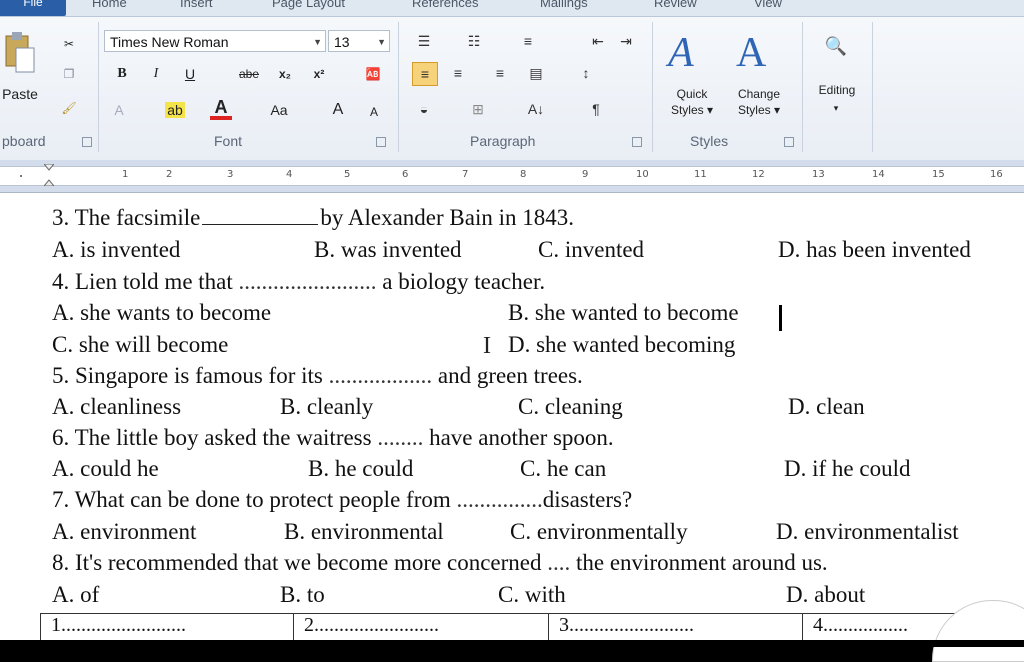  Describe the element at coordinates (700, 174) in the screenshot. I see `ruler-number: 11` at that location.